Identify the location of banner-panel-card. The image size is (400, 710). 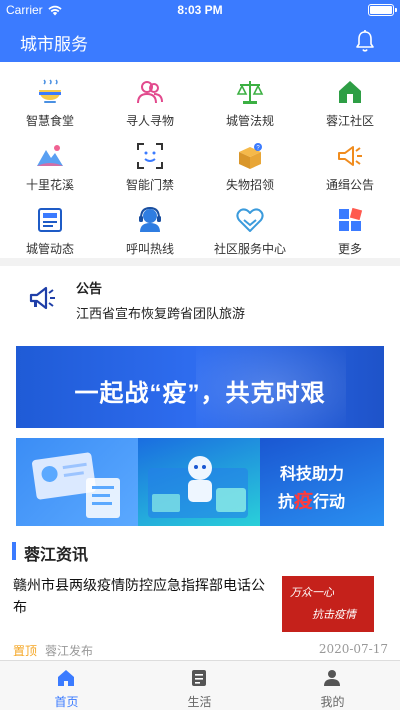
(77, 482).